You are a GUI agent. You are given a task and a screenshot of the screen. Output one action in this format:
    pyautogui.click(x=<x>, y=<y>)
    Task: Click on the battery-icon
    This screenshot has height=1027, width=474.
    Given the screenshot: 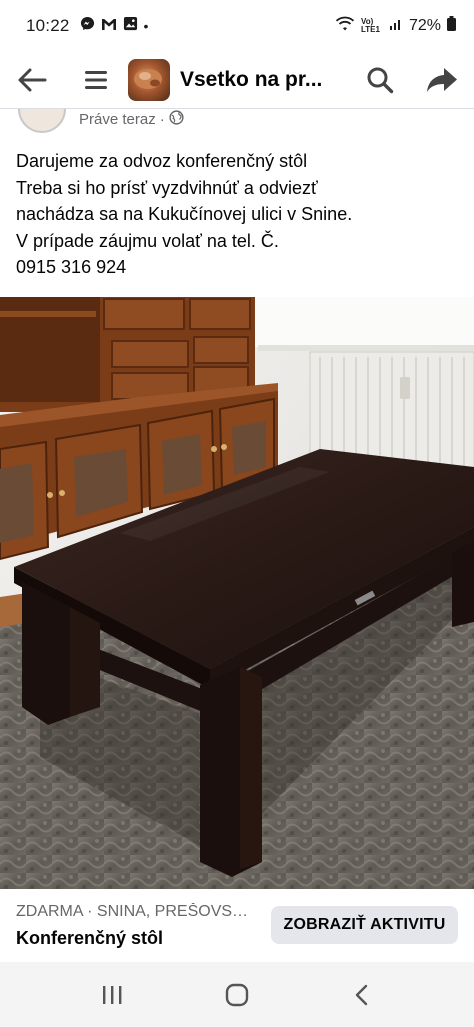 What is the action you would take?
    pyautogui.click(x=451, y=26)
    